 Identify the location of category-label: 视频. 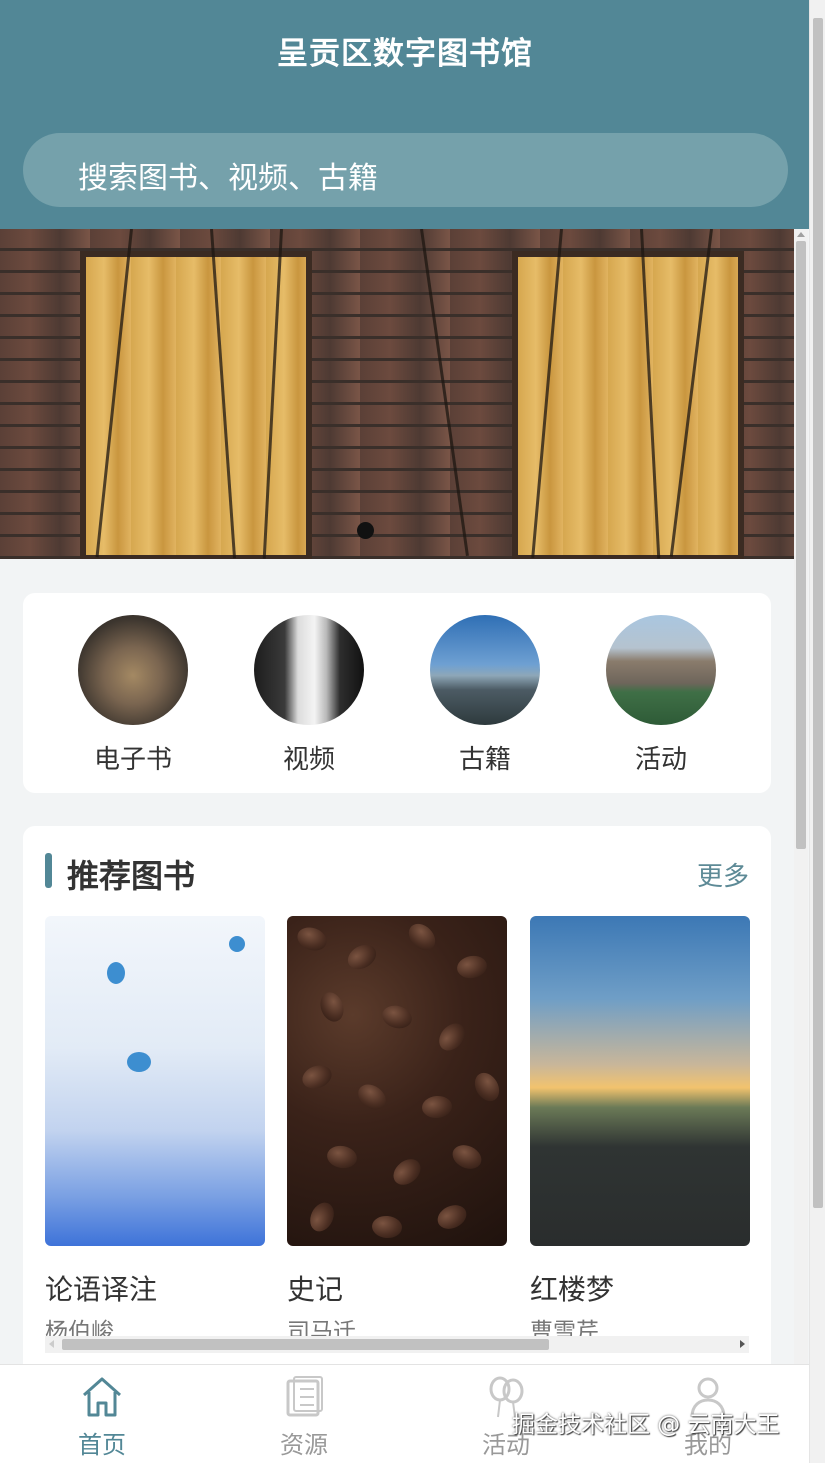
(308, 760).